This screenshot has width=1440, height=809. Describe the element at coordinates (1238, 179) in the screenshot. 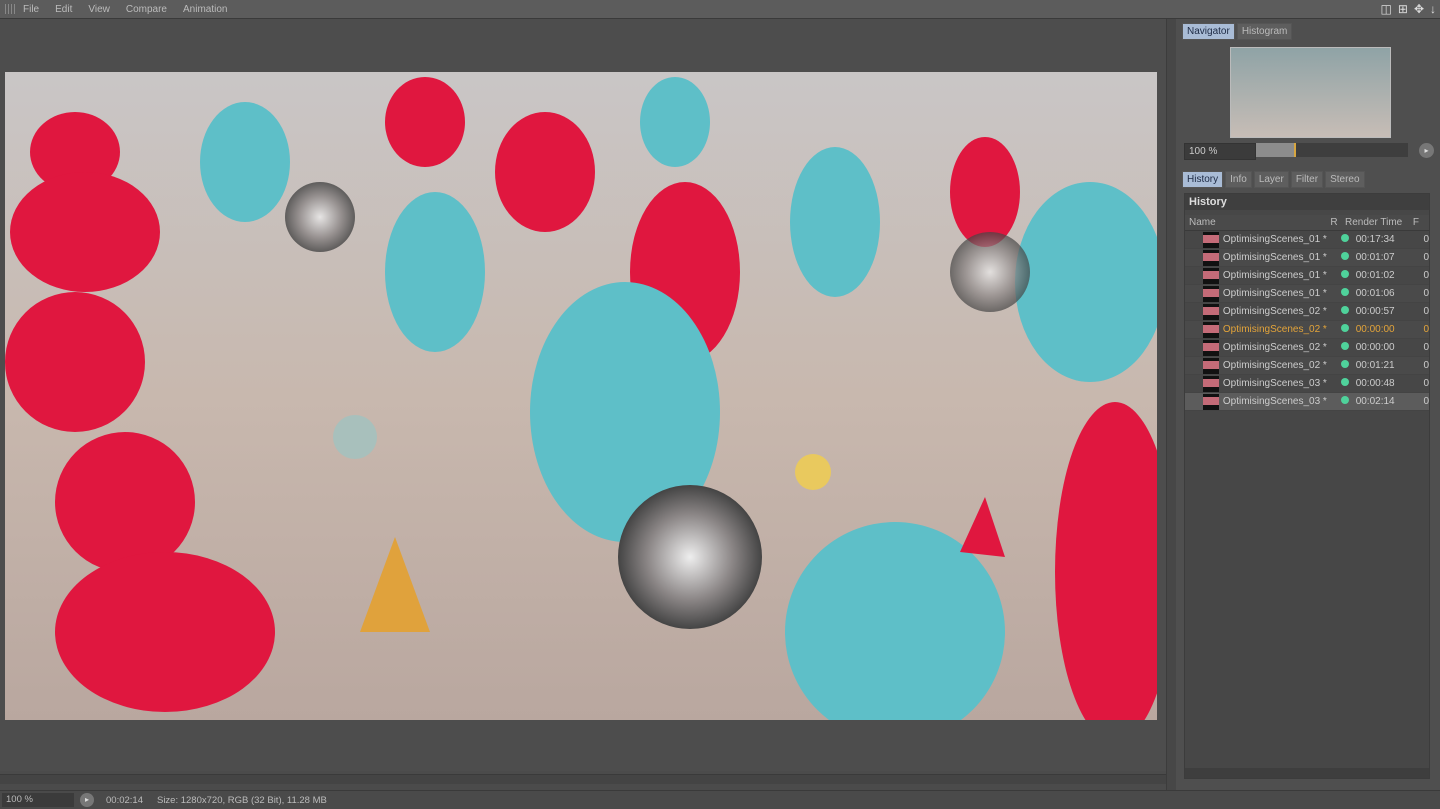

I see `tab-info: Info` at that location.